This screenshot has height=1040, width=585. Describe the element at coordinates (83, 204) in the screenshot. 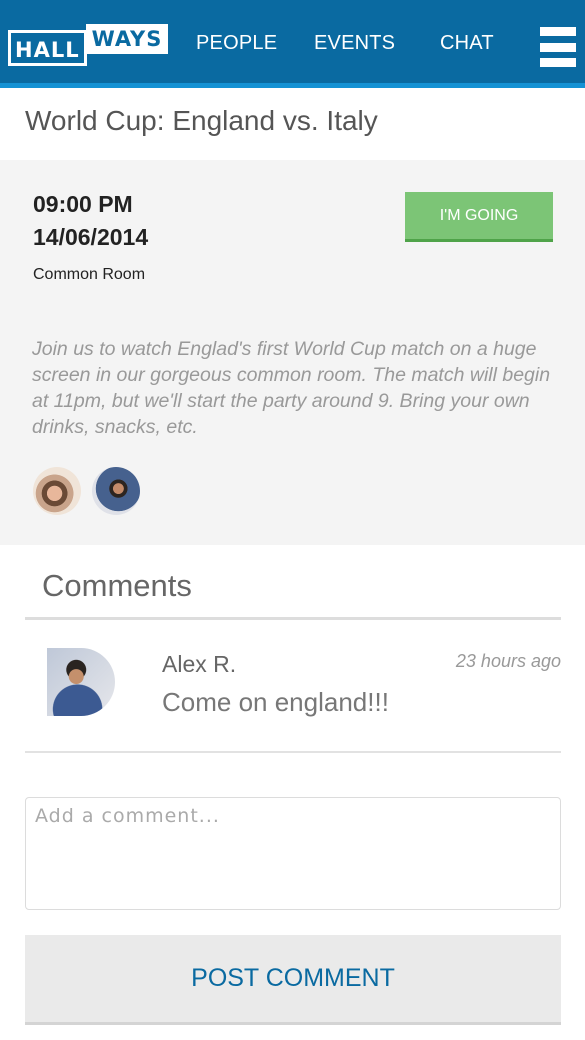

I see `event-time: 09:00 PM` at that location.